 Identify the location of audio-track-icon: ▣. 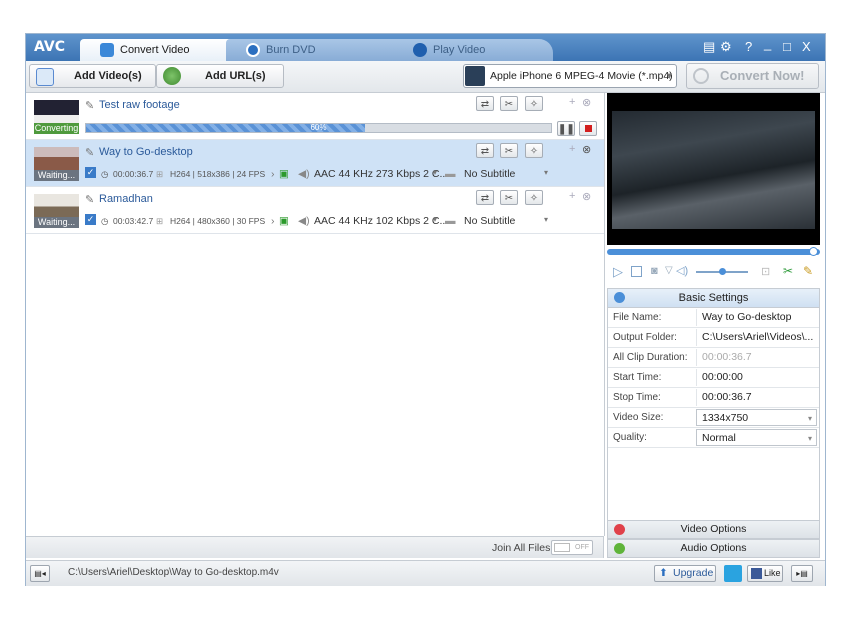
(284, 174).